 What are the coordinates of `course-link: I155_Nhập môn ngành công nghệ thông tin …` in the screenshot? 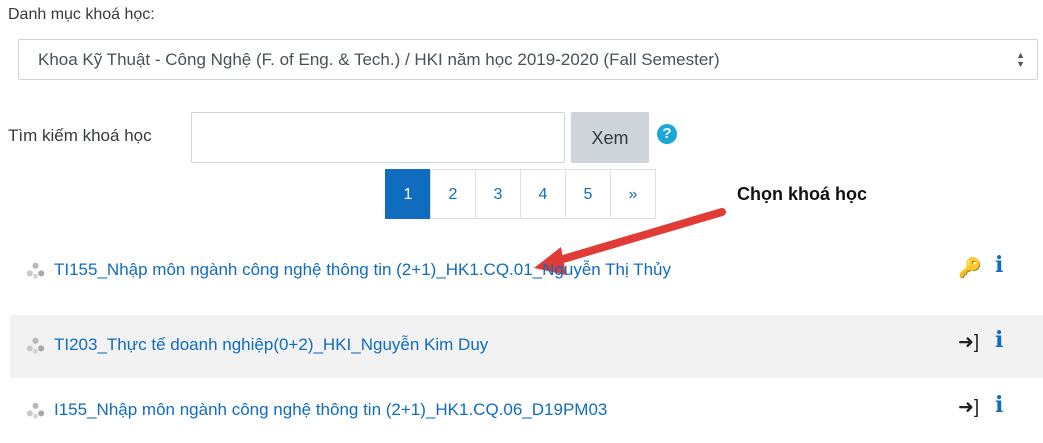 It's located at (330, 410).